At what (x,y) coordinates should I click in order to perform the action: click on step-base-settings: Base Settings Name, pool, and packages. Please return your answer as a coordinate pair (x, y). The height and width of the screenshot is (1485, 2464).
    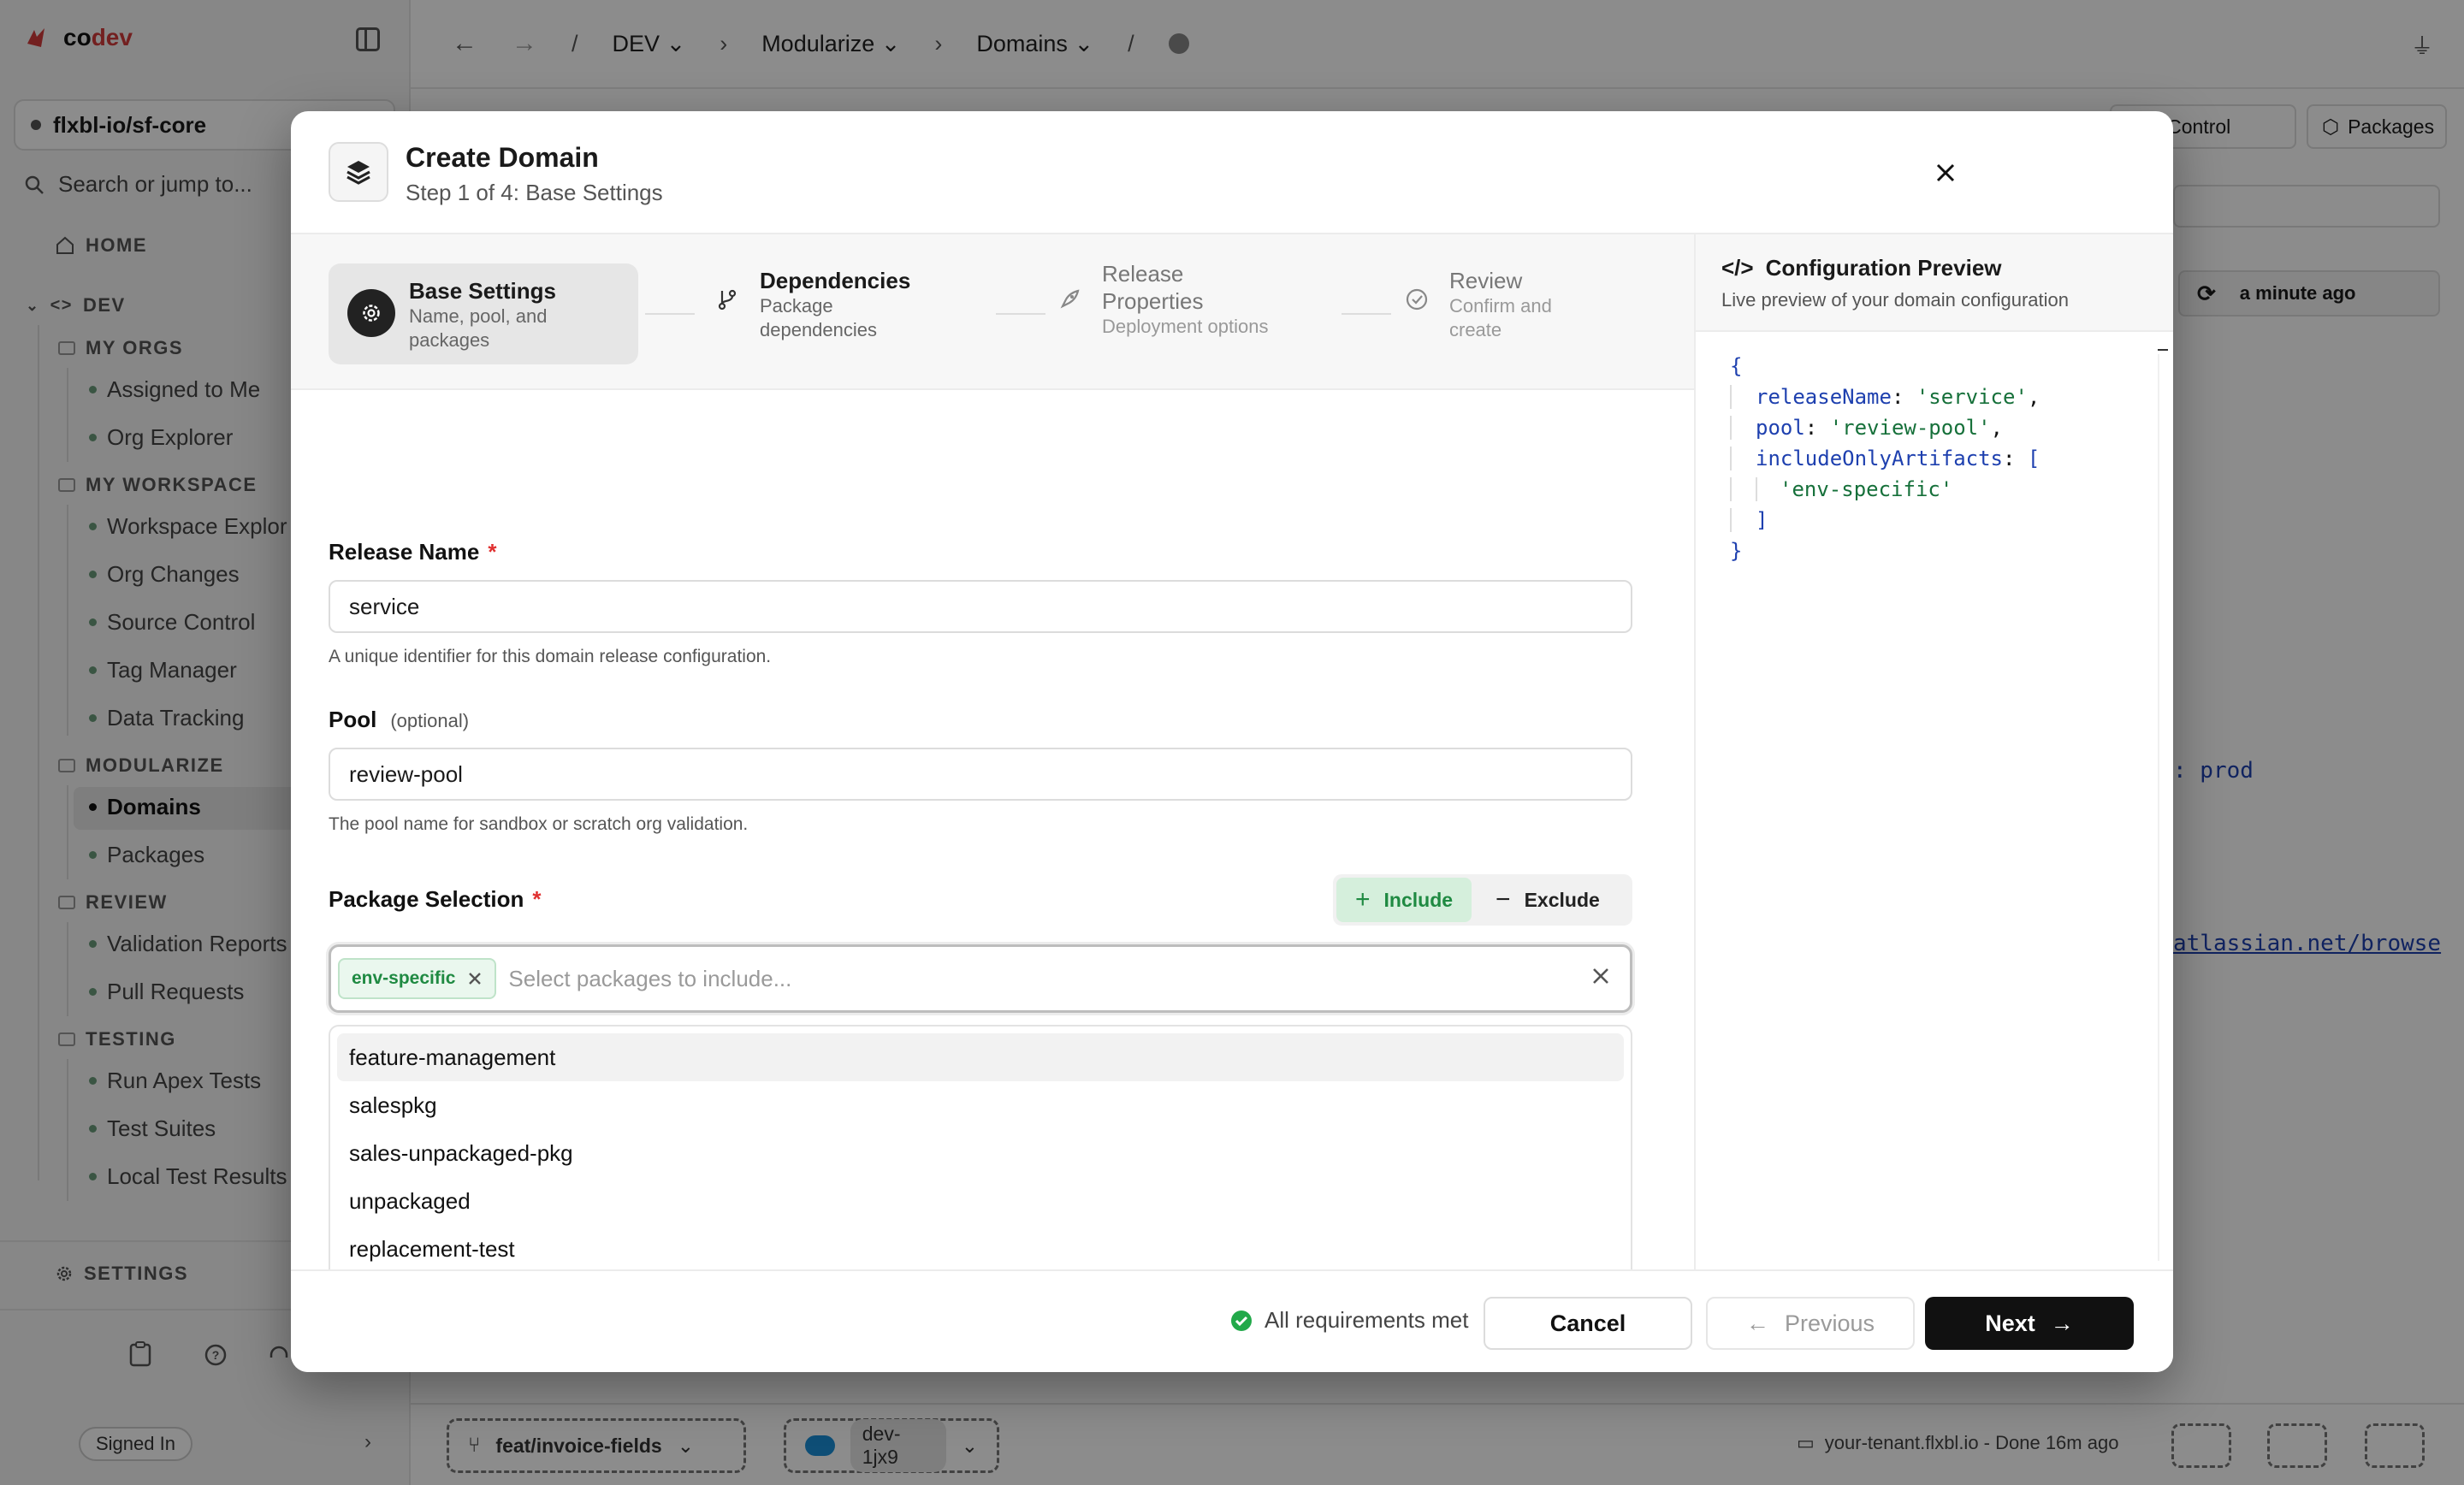
    Looking at the image, I should click on (483, 313).